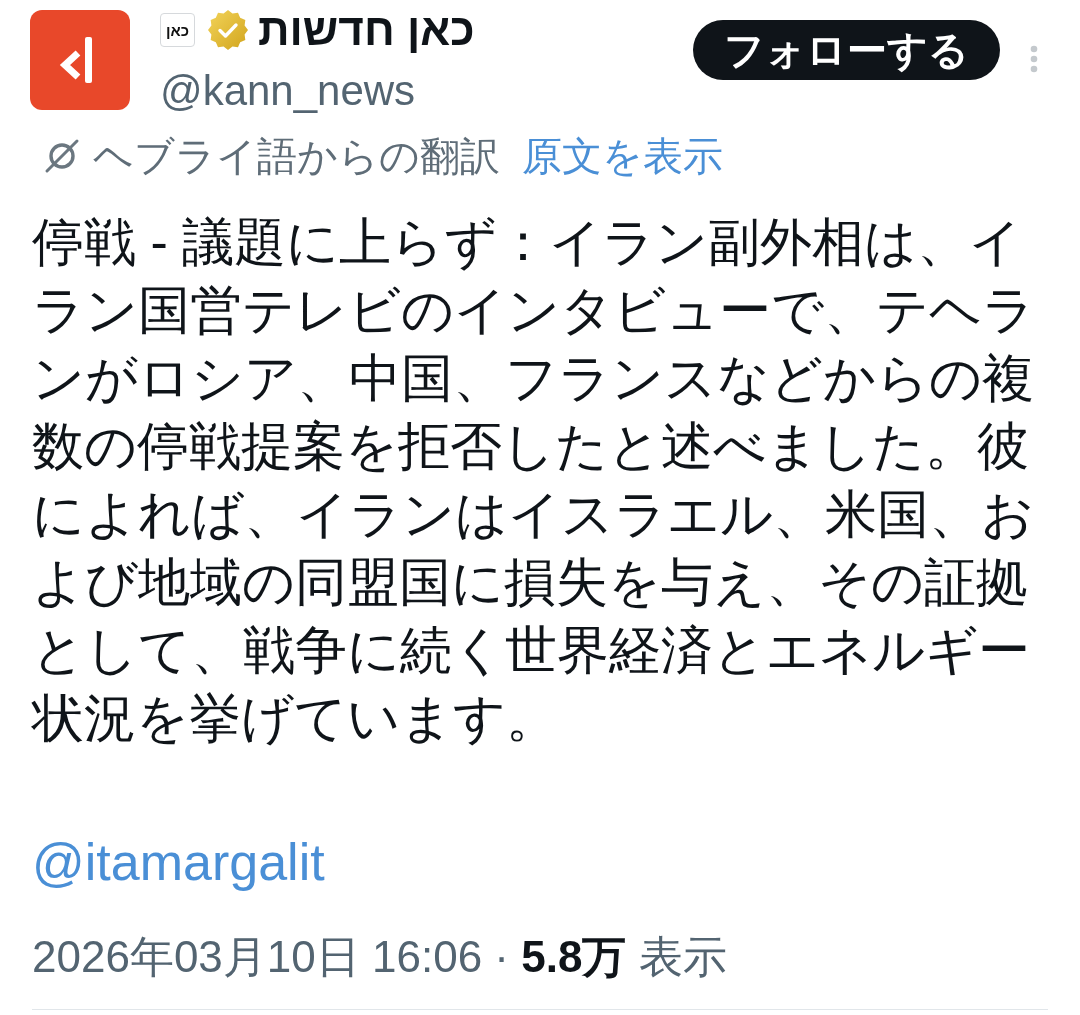 The width and height of the screenshot is (1080, 1015). What do you see at coordinates (288, 91) in the screenshot?
I see `account-handle: @kann_news` at bounding box center [288, 91].